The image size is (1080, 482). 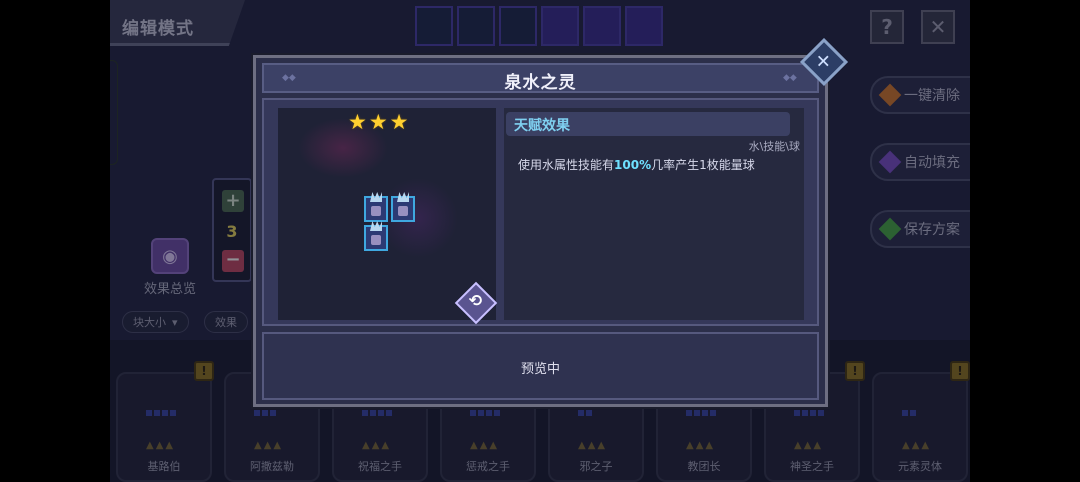 I want to click on rotate-button: ⟲, so click(x=476, y=303).